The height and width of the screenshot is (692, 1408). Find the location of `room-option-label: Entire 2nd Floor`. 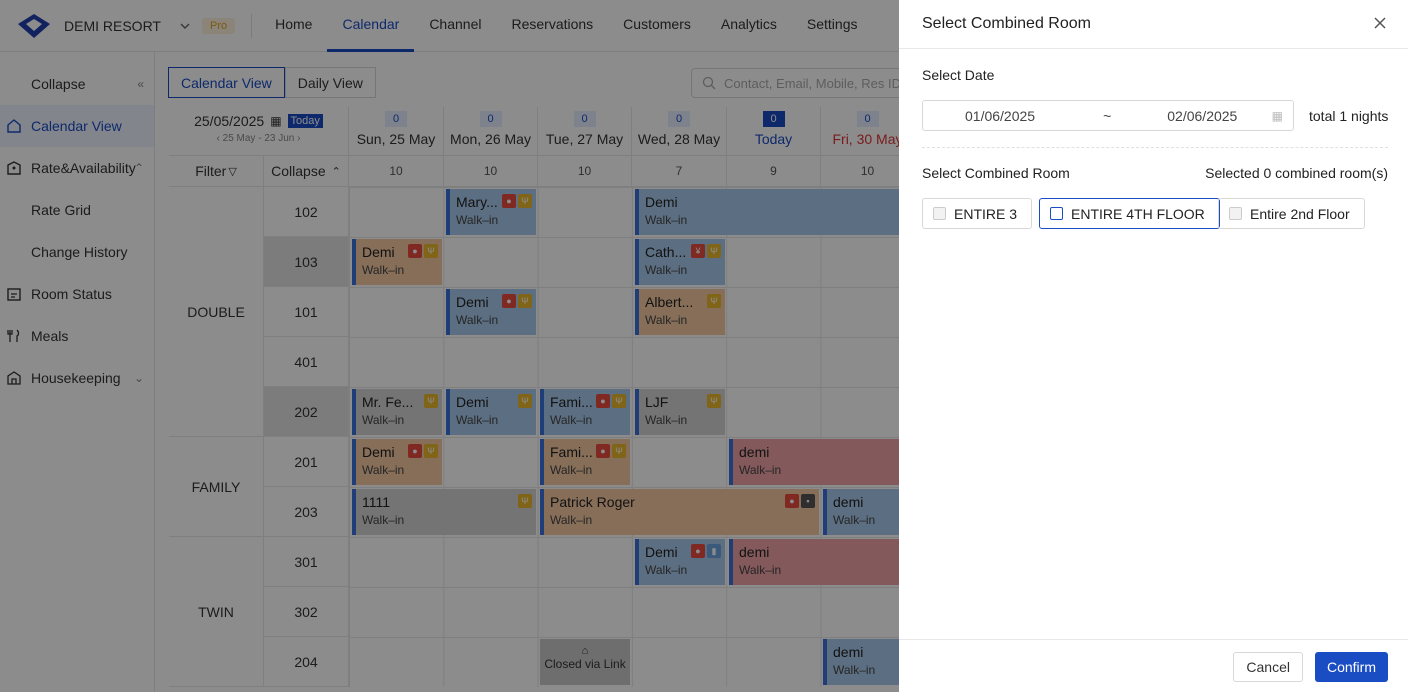

room-option-label: Entire 2nd Floor is located at coordinates (1300, 213).